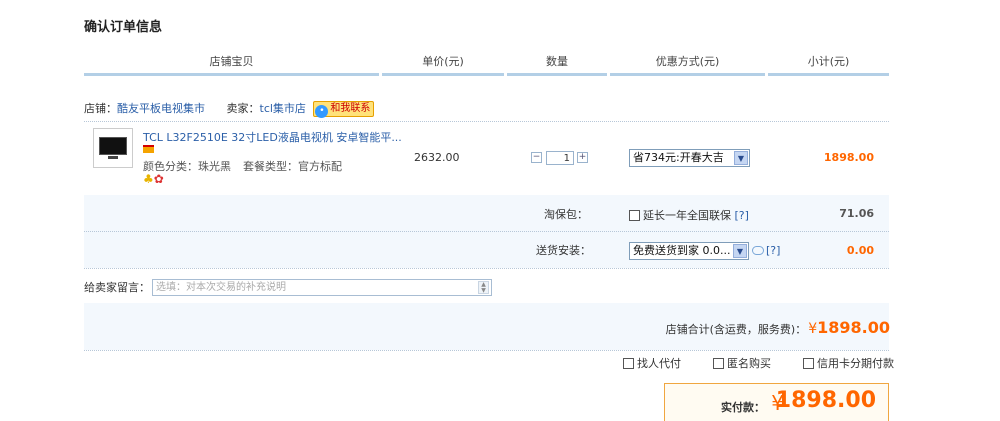 The width and height of the screenshot is (1000, 421). What do you see at coordinates (736, 329) in the screenshot?
I see `shop-total-label: 店铺合计(含运费，服务费)：` at bounding box center [736, 329].